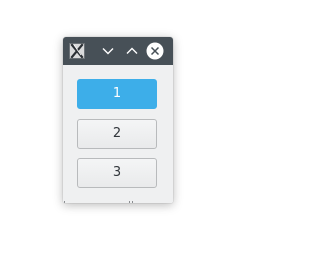  Describe the element at coordinates (77, 51) in the screenshot. I see `x-window-icon` at that location.